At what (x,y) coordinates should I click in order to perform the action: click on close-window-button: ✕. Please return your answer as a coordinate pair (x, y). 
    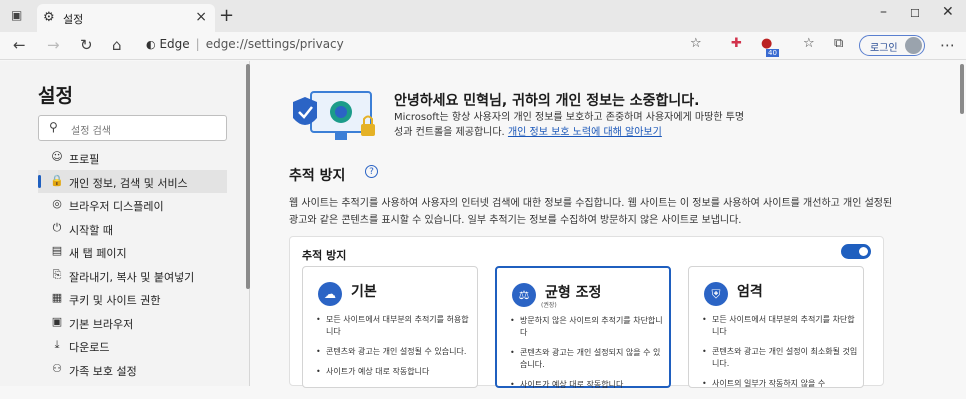
    Looking at the image, I should click on (948, 12).